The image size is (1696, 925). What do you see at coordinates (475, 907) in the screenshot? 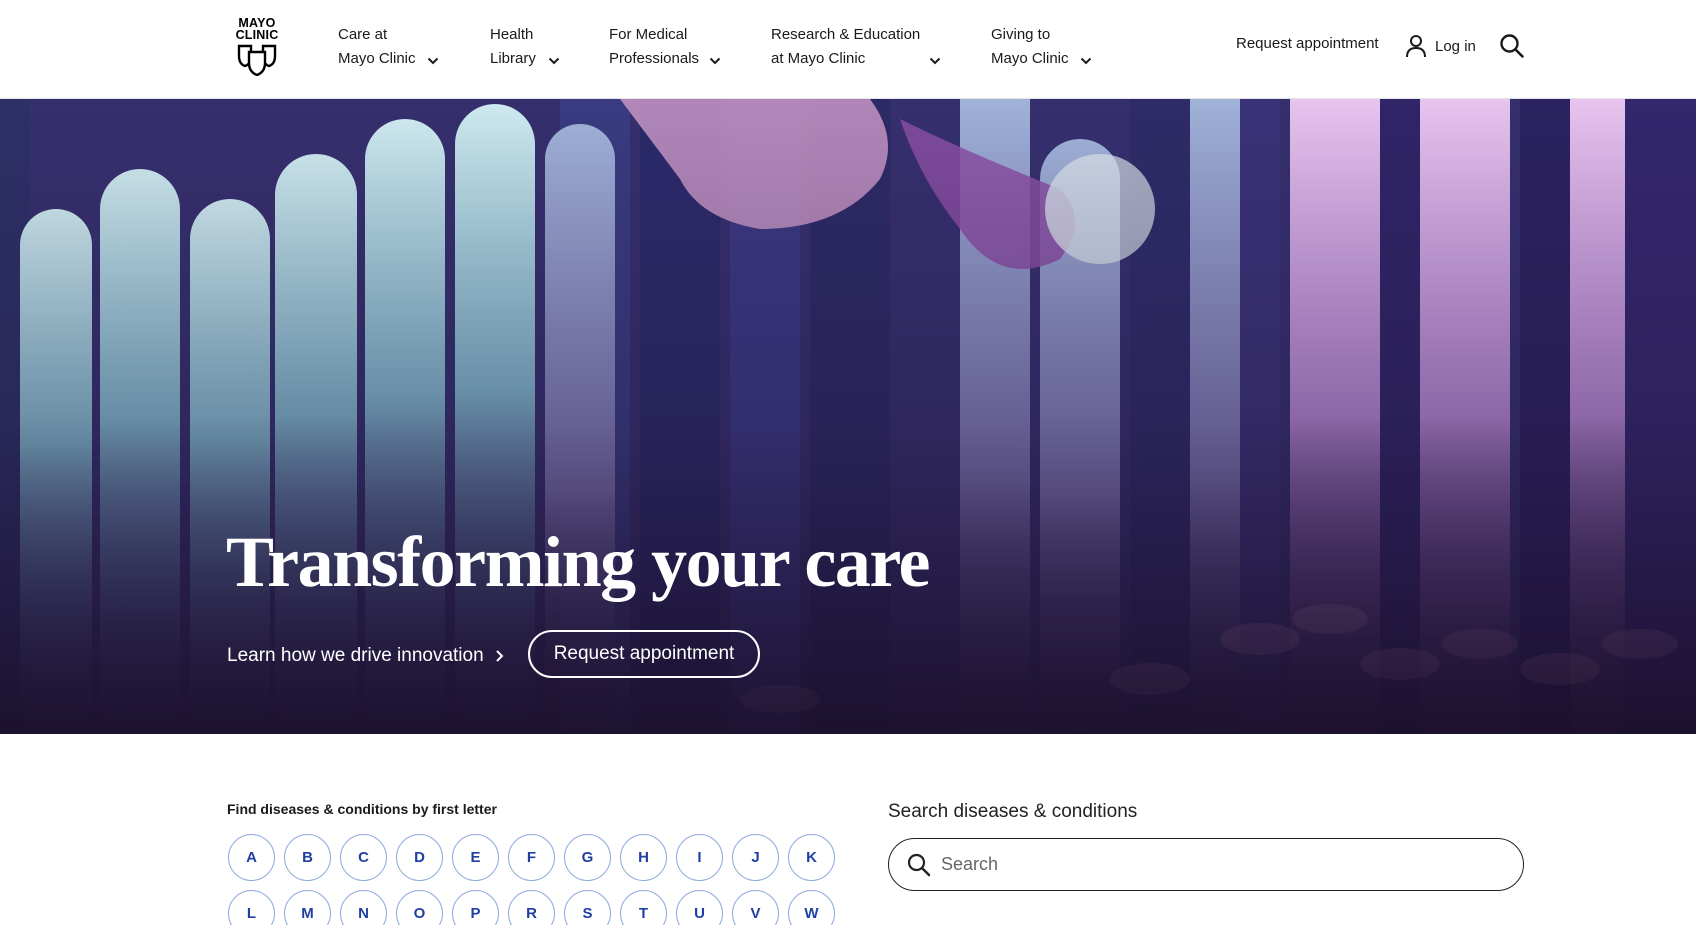
I see `letter-button: P` at bounding box center [475, 907].